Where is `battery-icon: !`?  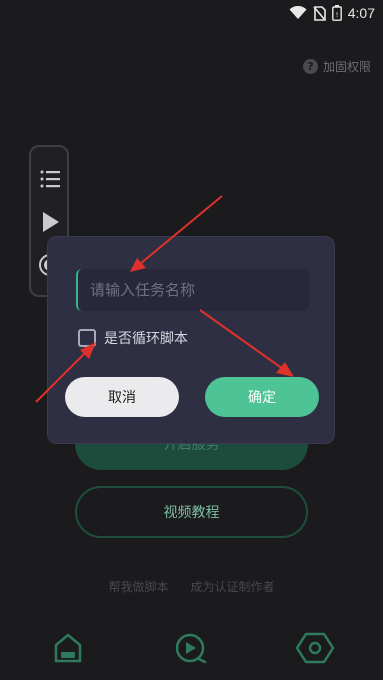 battery-icon: ! is located at coordinates (336, 13).